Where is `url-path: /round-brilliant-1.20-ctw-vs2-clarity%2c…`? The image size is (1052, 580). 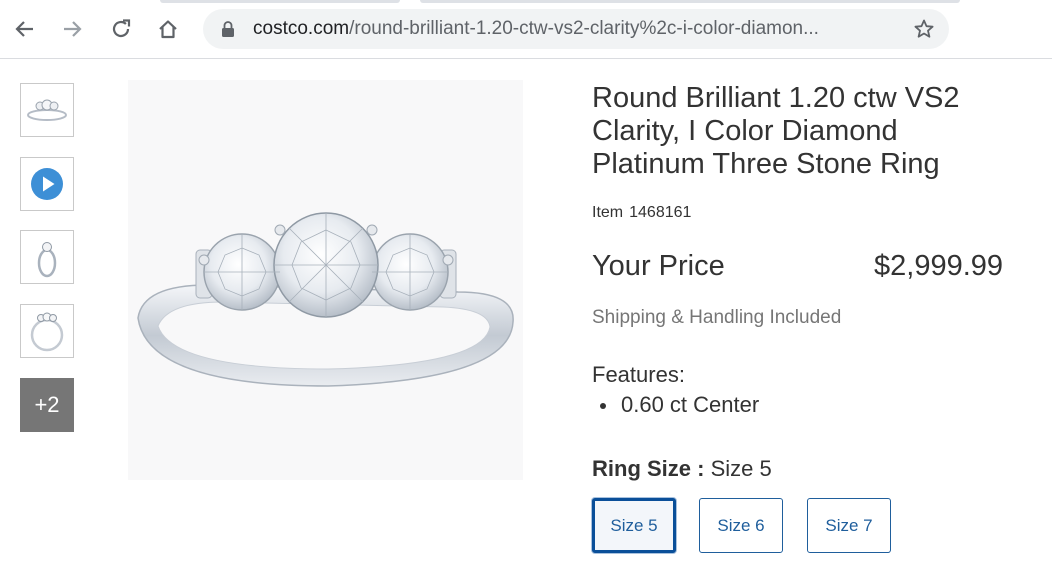 url-path: /round-brilliant-1.20-ctw-vs2-clarity%2c… is located at coordinates (584, 28).